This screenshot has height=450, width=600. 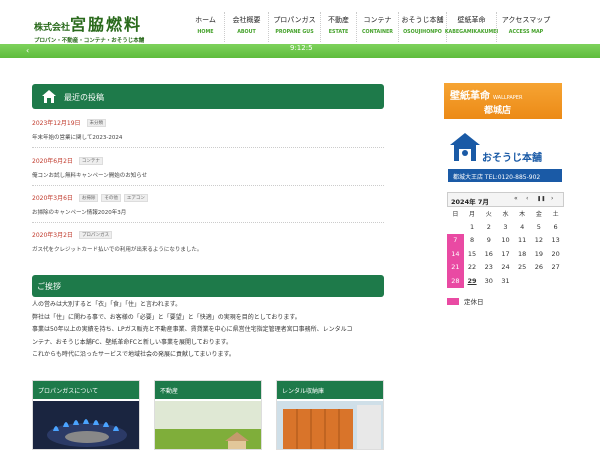 I want to click on calendar-day: 5, so click(x=538, y=226).